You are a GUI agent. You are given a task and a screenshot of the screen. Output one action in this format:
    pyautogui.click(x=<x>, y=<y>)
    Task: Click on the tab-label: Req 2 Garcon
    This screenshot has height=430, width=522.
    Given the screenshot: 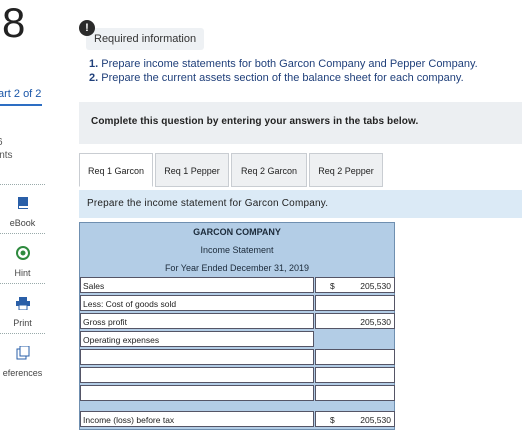 What is the action you would take?
    pyautogui.click(x=269, y=171)
    